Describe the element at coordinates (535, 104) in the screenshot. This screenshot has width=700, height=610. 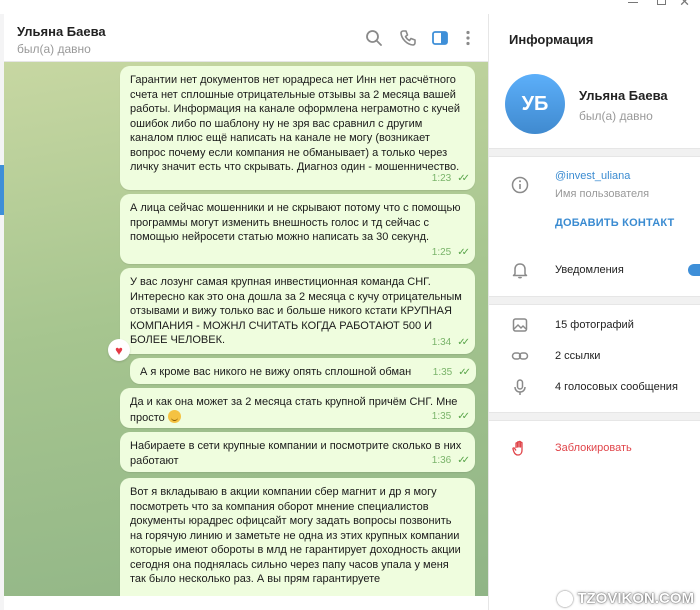
I see `avatar: УБ` at that location.